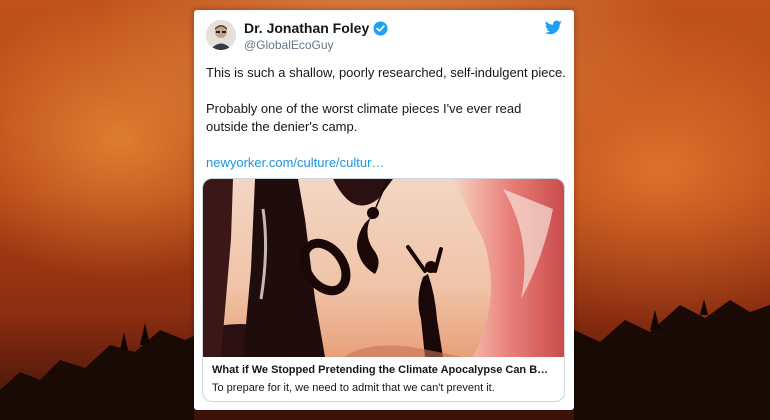  Describe the element at coordinates (306, 28) in the screenshot. I see `author-name: Dr. Jonathan Foley` at that location.